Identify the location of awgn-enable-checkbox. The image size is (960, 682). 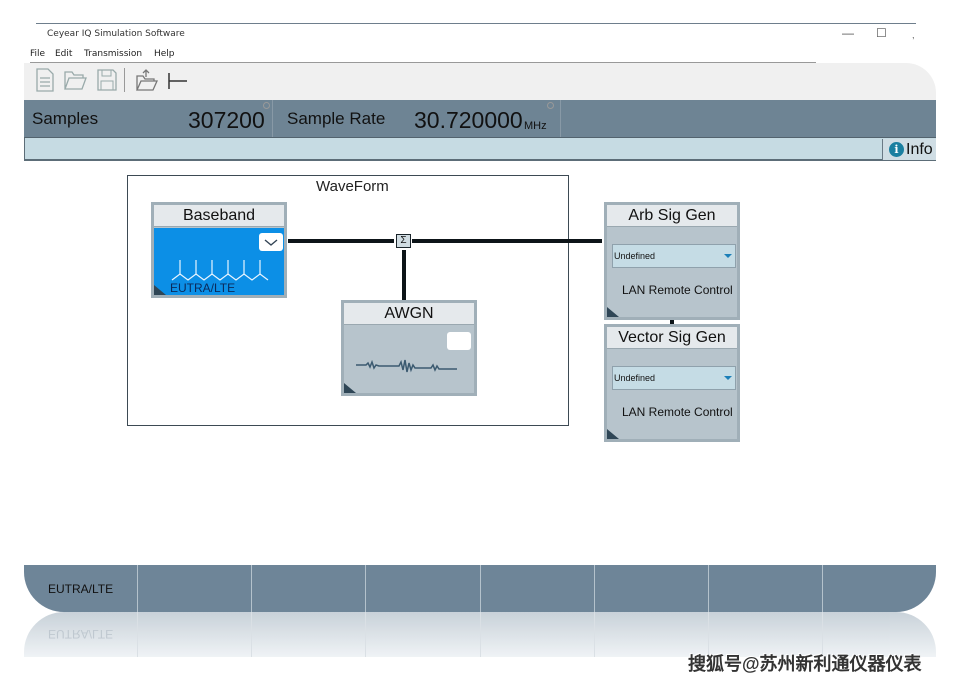
(459, 341).